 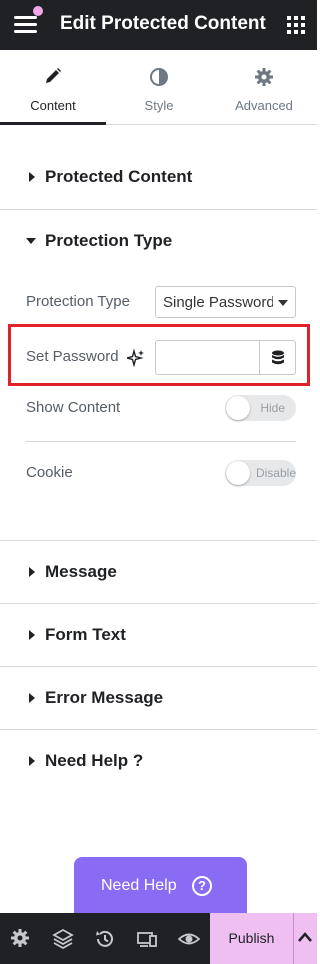 What do you see at coordinates (158, 635) in the screenshot?
I see `section-form-text: Form Text` at bounding box center [158, 635].